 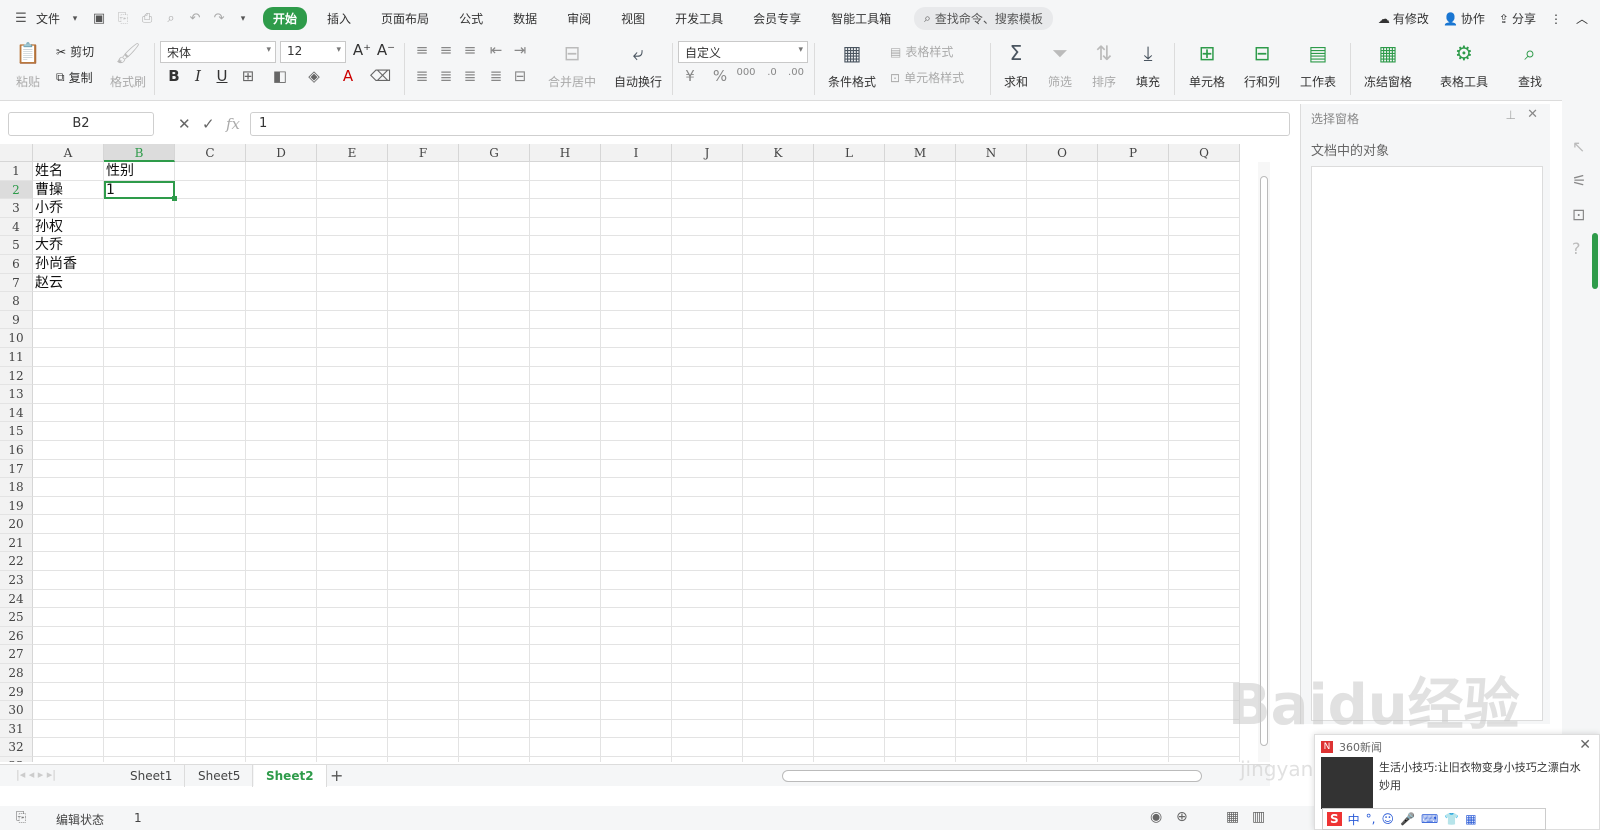 I want to click on objects-list, so click(x=1427, y=443).